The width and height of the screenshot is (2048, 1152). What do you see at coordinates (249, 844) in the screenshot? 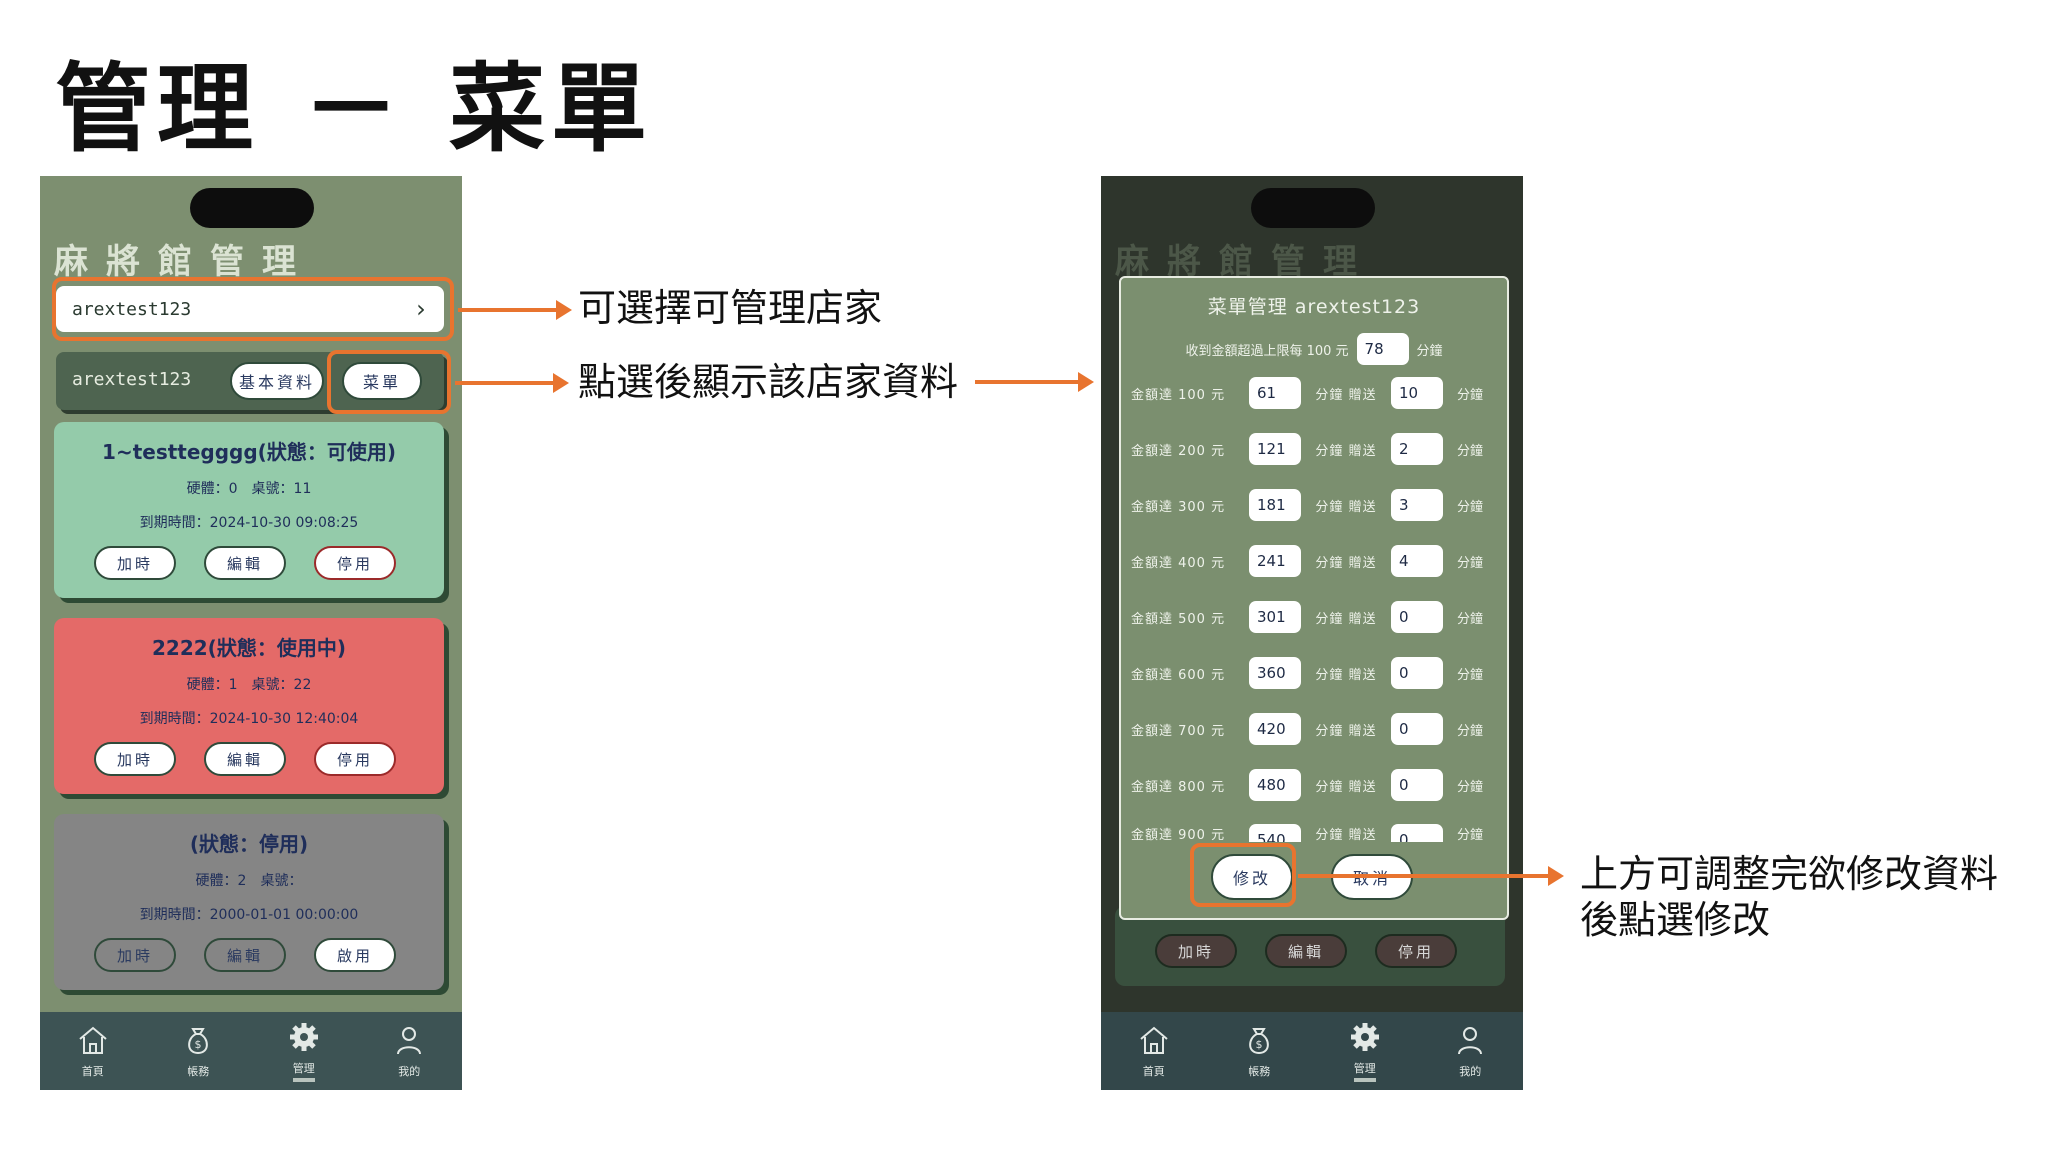
I see `table-card-title: (狀態：停用)` at bounding box center [249, 844].